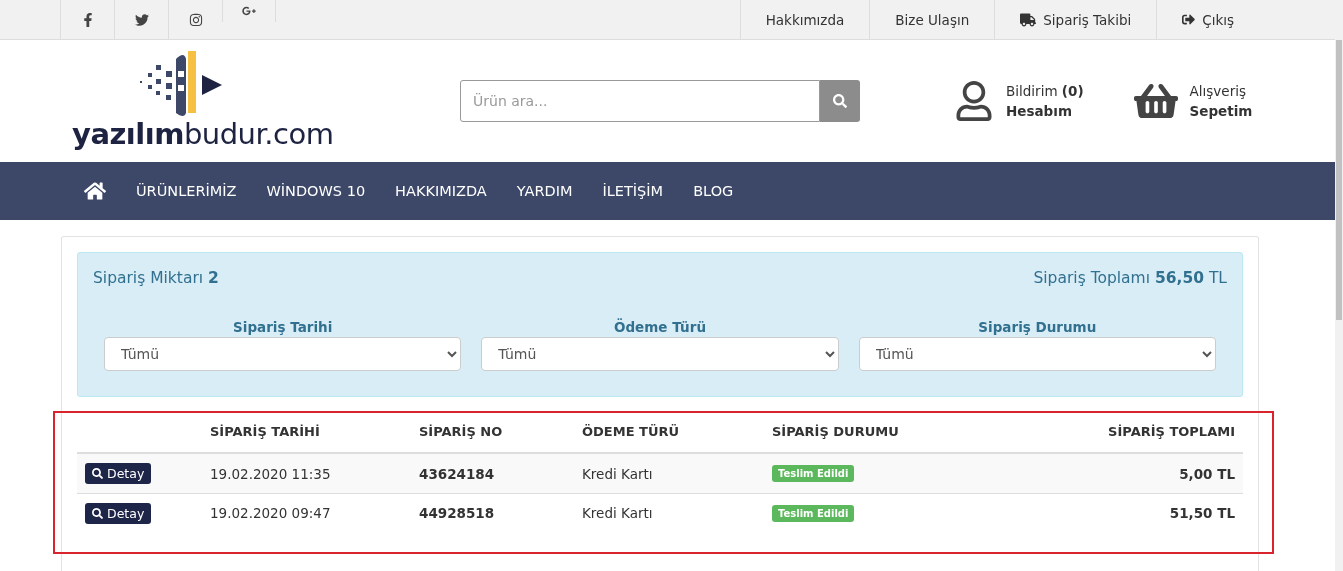  What do you see at coordinates (270, 473) in the screenshot?
I see `date-cell: 19.02.2020 11:35` at bounding box center [270, 473].